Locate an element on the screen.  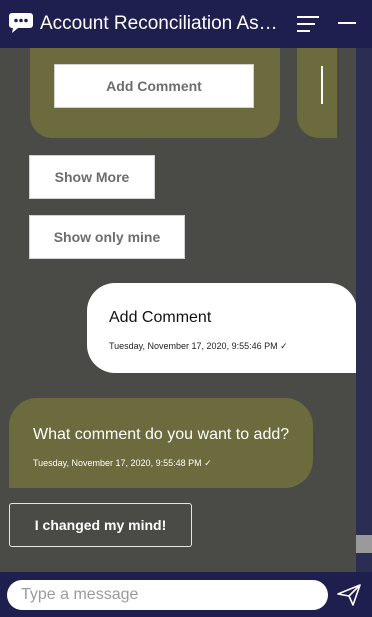
bot-message-timestamp: Tuesday, November 17, 2020, 9:55:48 PM ✓ is located at coordinates (122, 463).